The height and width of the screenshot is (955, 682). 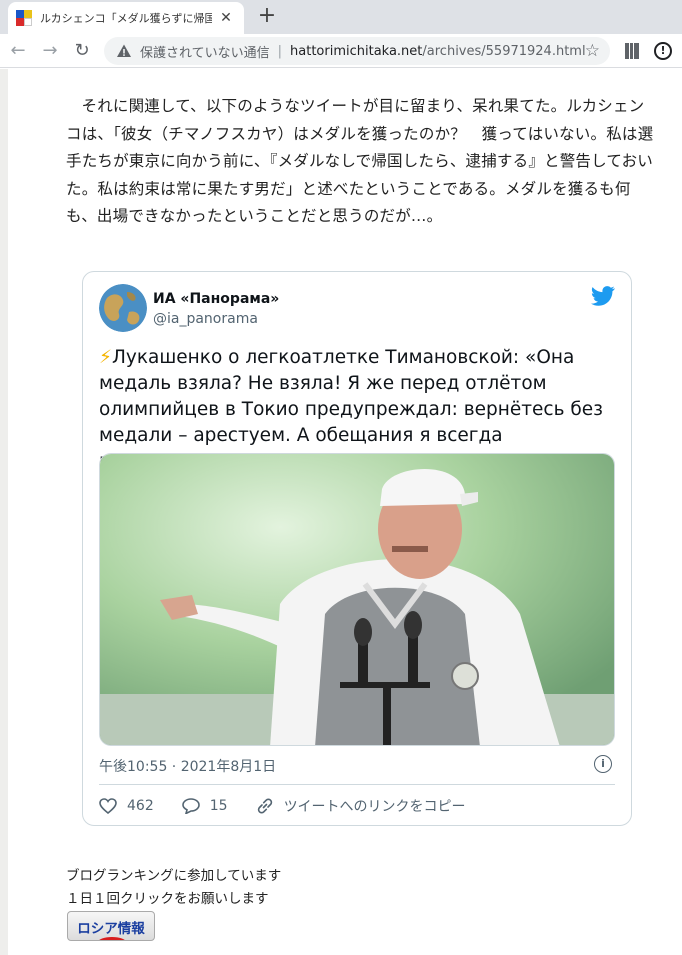 I want to click on tweet-timestamp: 午後10:55 · 2021年8月1日, so click(x=187, y=766).